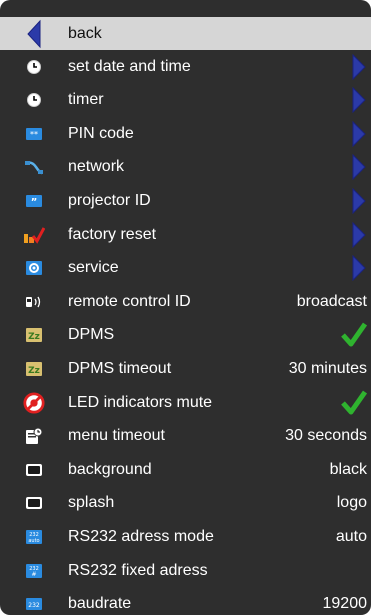 The height and width of the screenshot is (615, 371). Describe the element at coordinates (348, 469) in the screenshot. I see `menu-item-value: black` at that location.